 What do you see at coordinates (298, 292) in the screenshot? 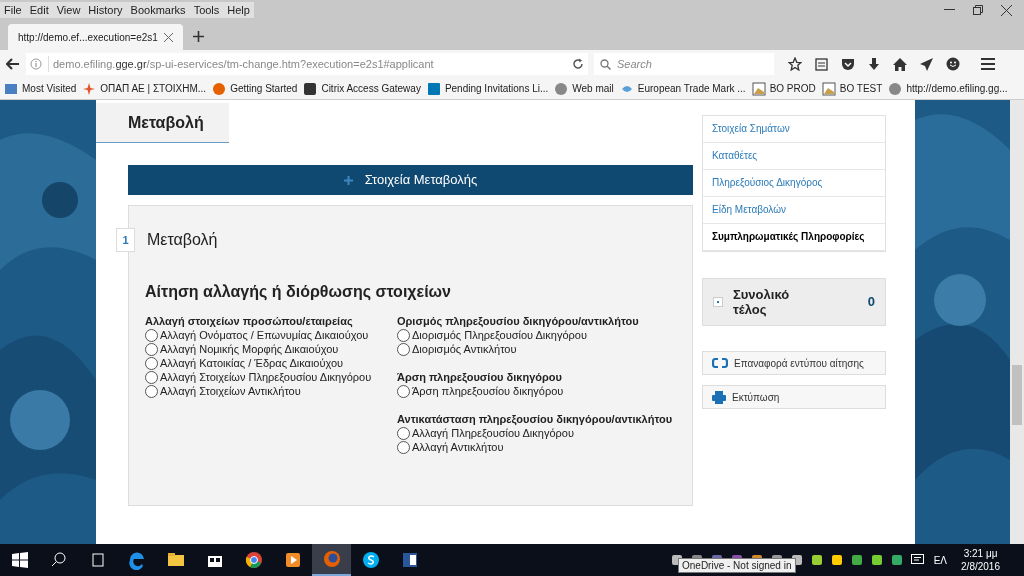
I see `form-title: Αίτηση αλλαγής ή διόρθωσης στοιχείων` at bounding box center [298, 292].